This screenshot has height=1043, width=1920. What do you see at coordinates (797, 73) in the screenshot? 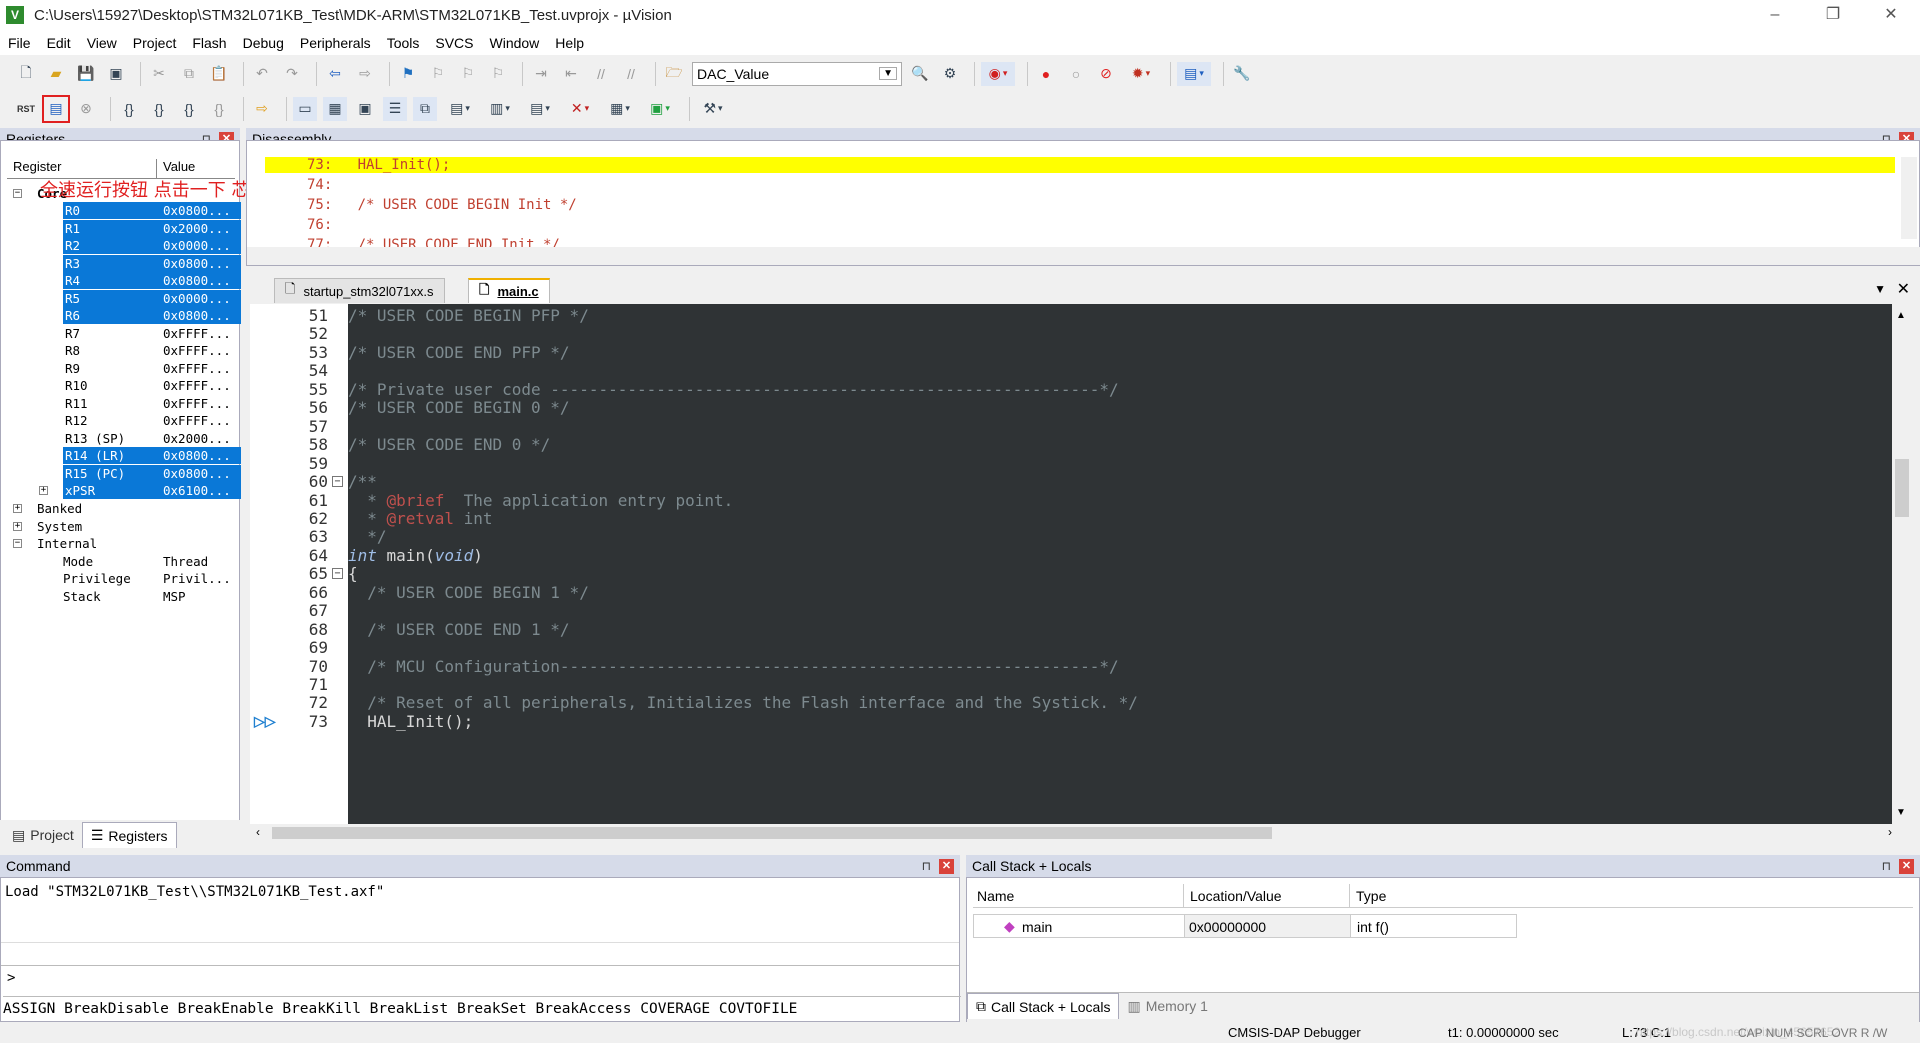
I see `target-combo: DAC_Value ▼` at bounding box center [797, 73].